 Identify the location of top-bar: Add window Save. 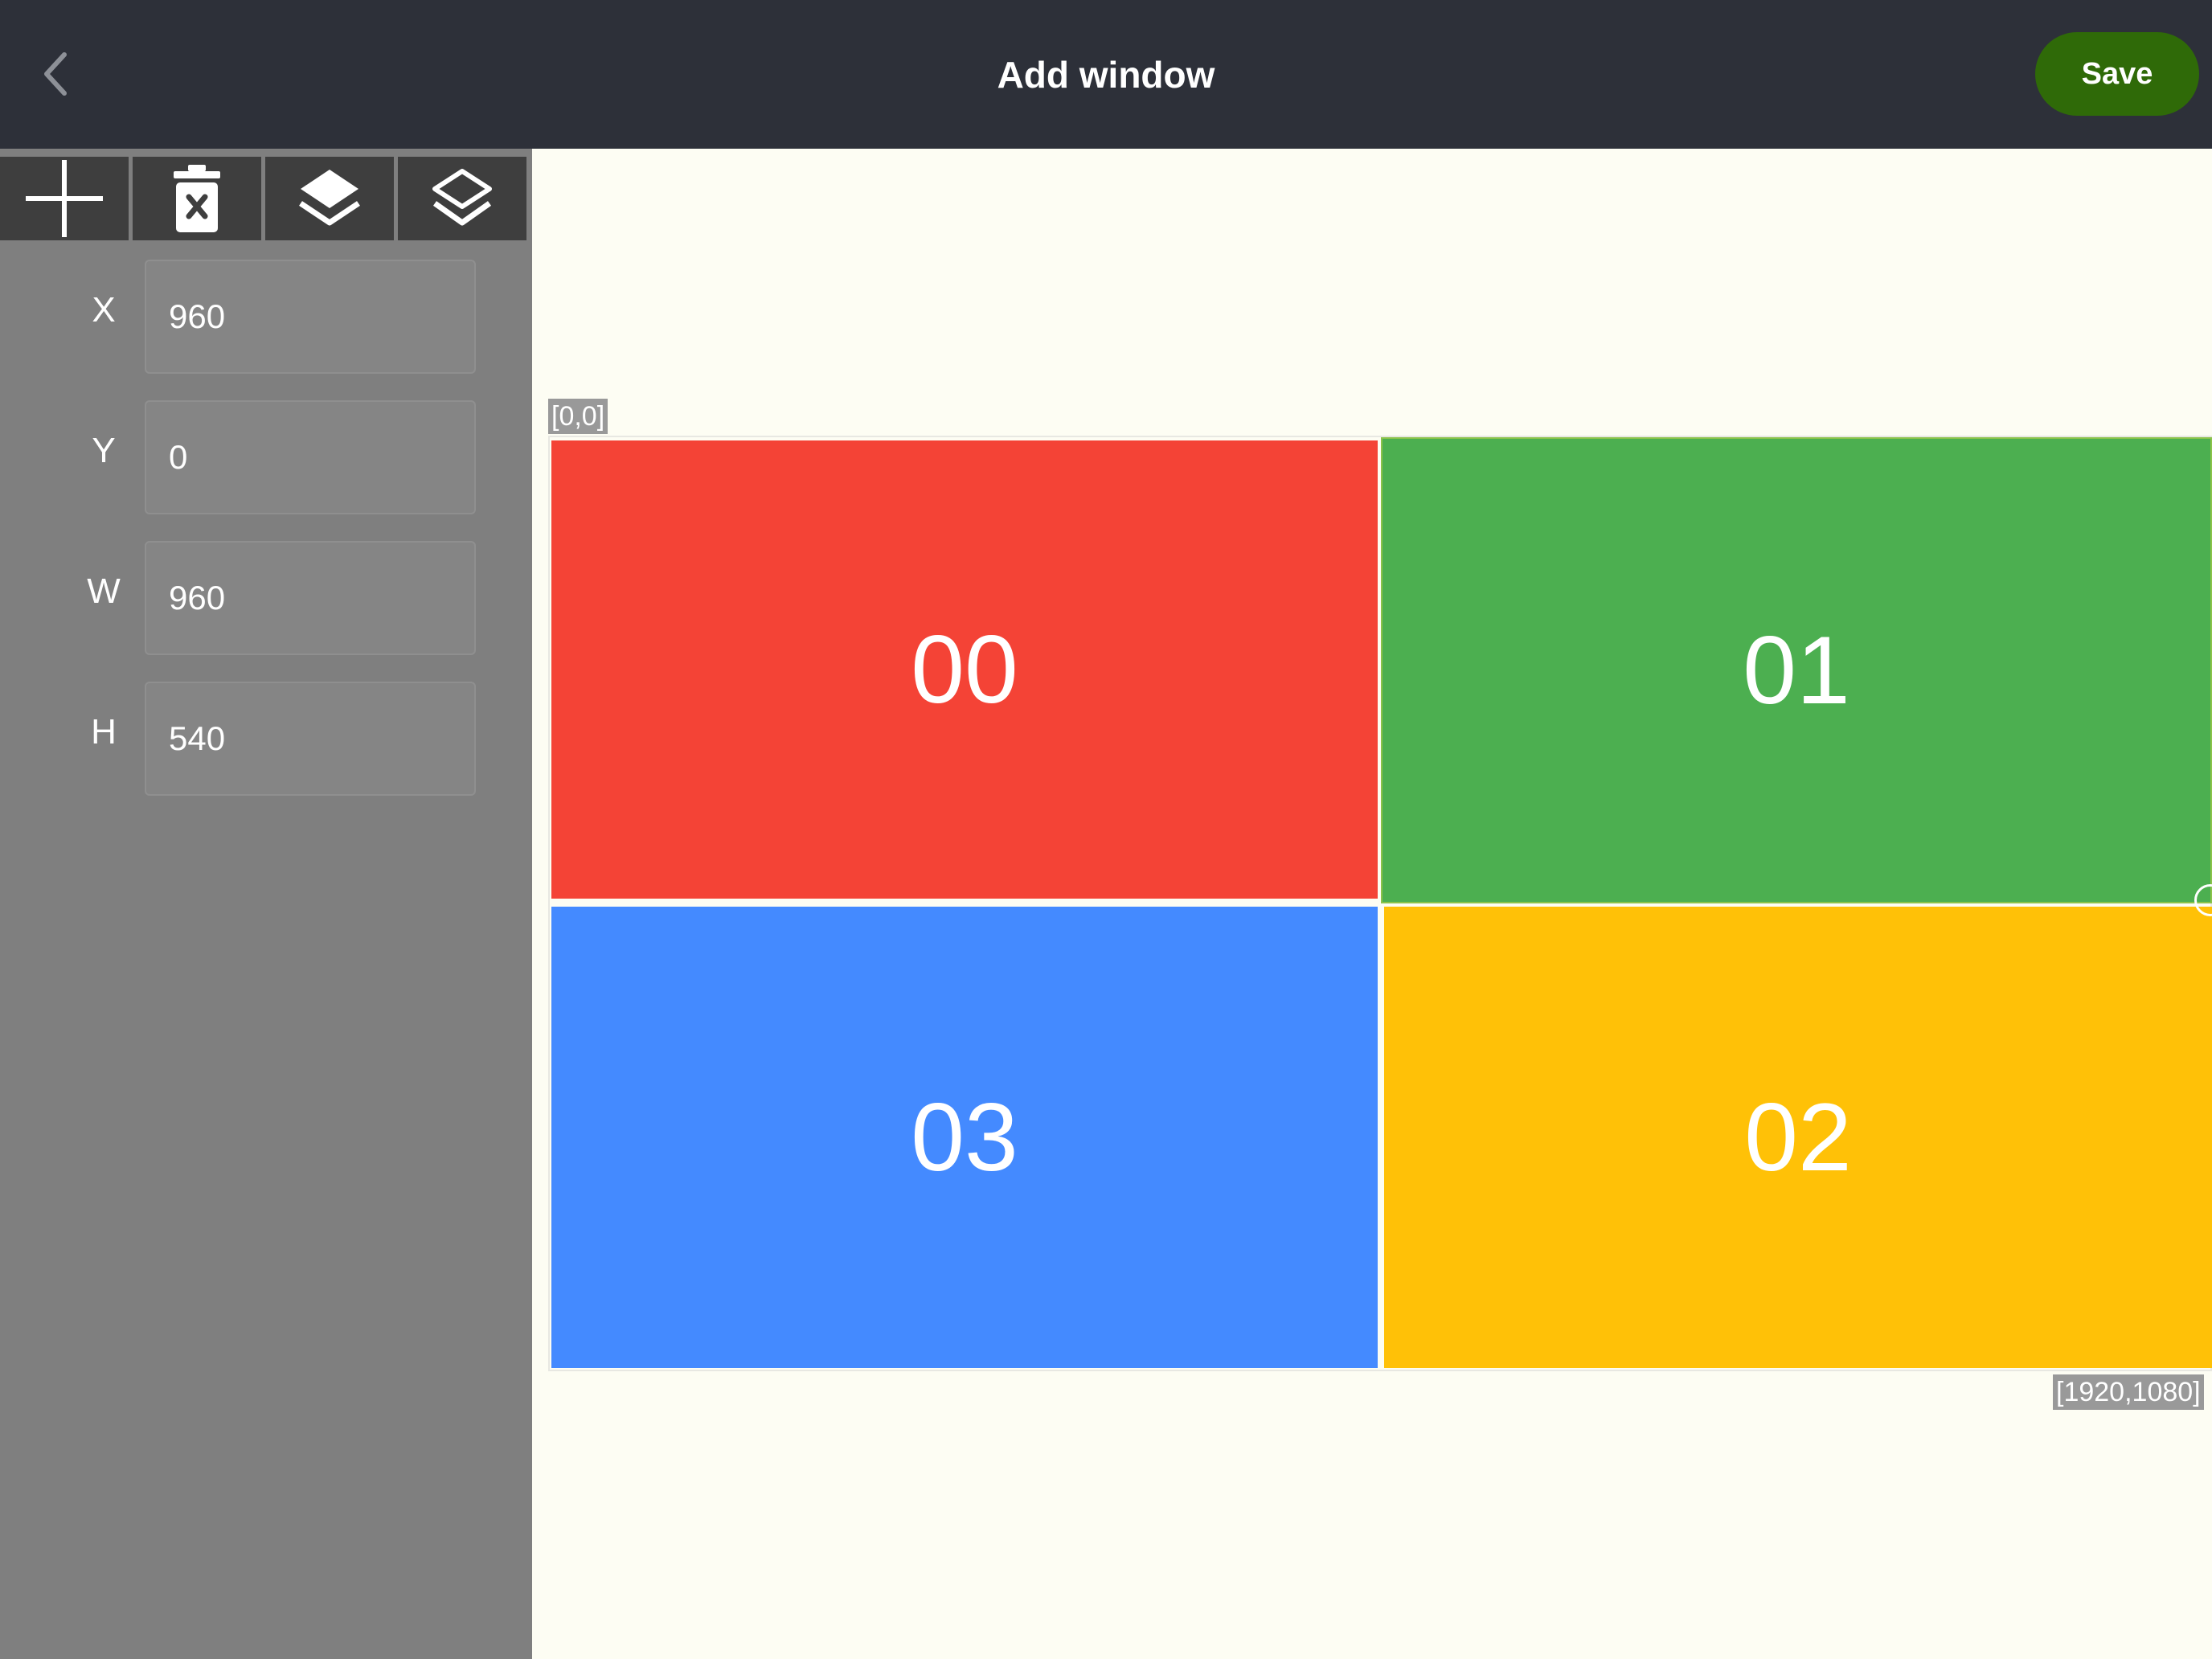
(1106, 74).